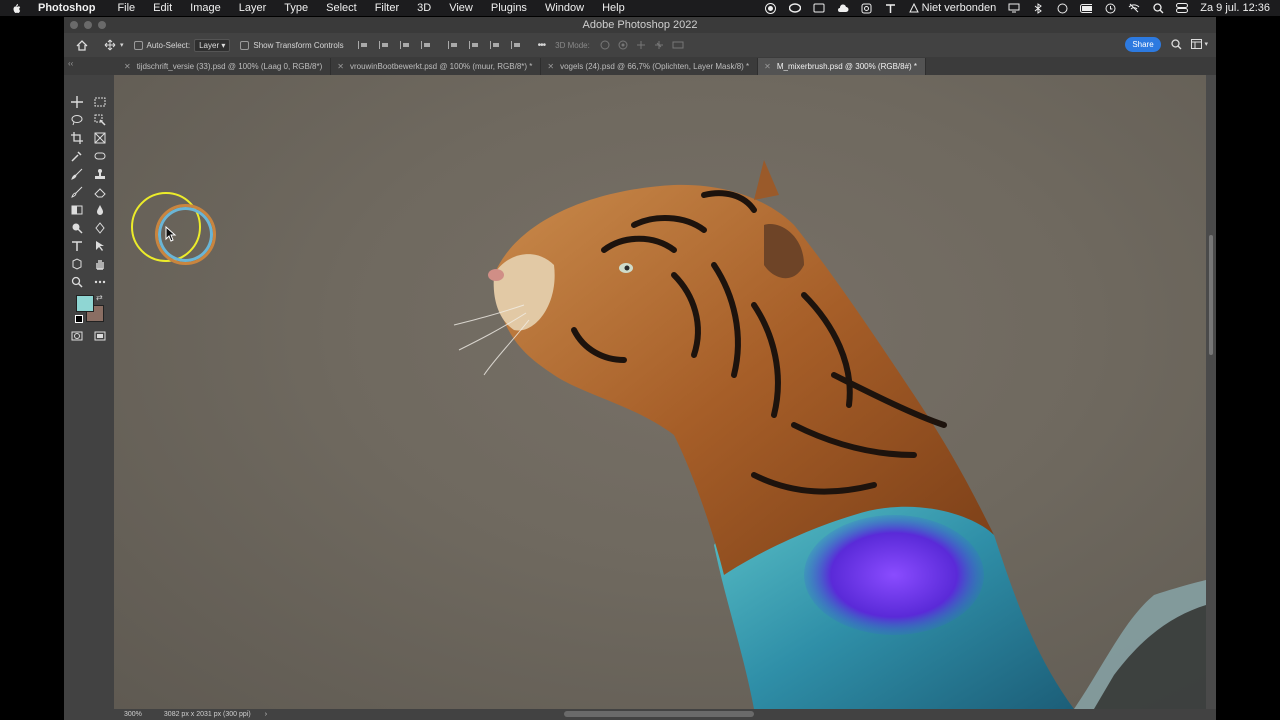  Describe the element at coordinates (77, 120) in the screenshot. I see `lasso-tool-icon` at that location.